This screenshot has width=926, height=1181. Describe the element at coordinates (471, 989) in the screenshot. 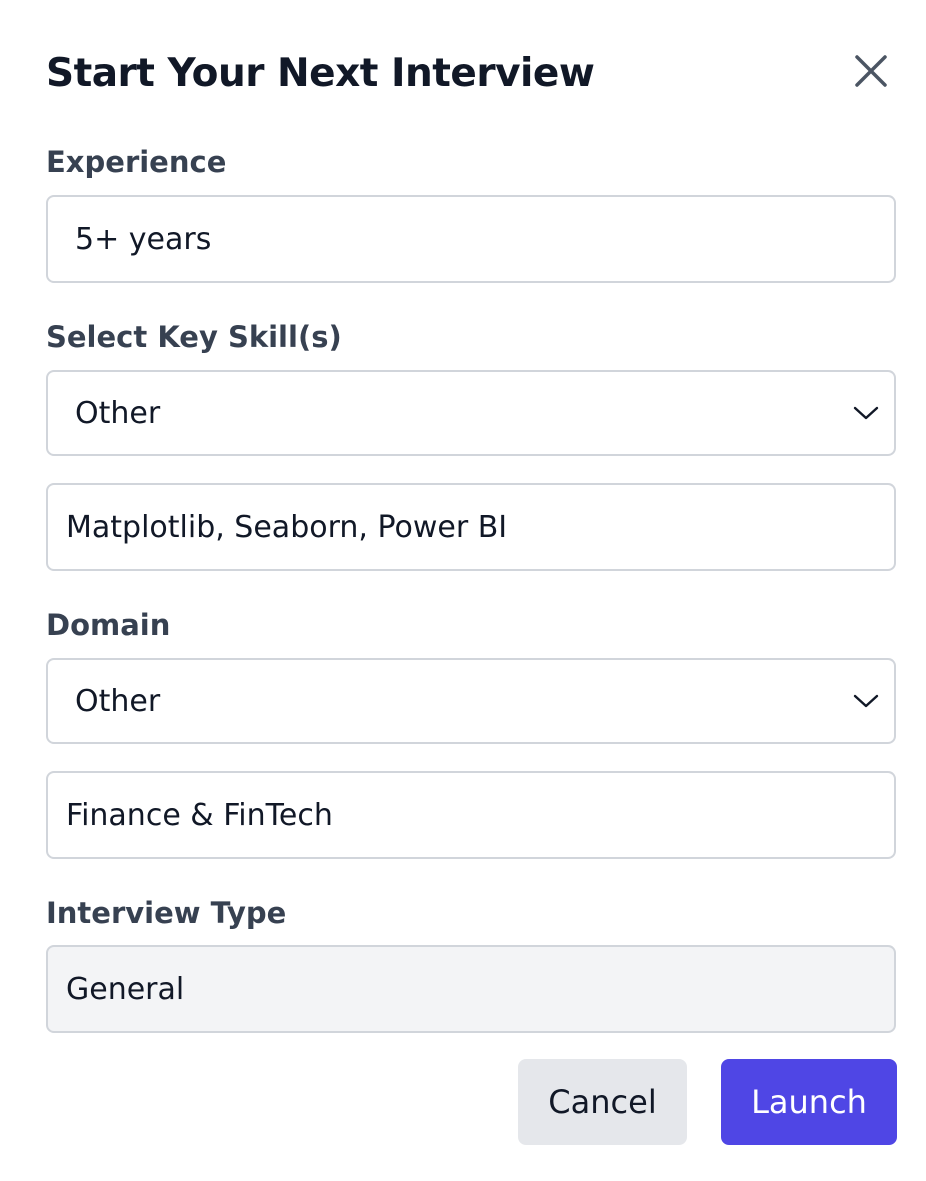

I see `interview-type-field: General` at that location.